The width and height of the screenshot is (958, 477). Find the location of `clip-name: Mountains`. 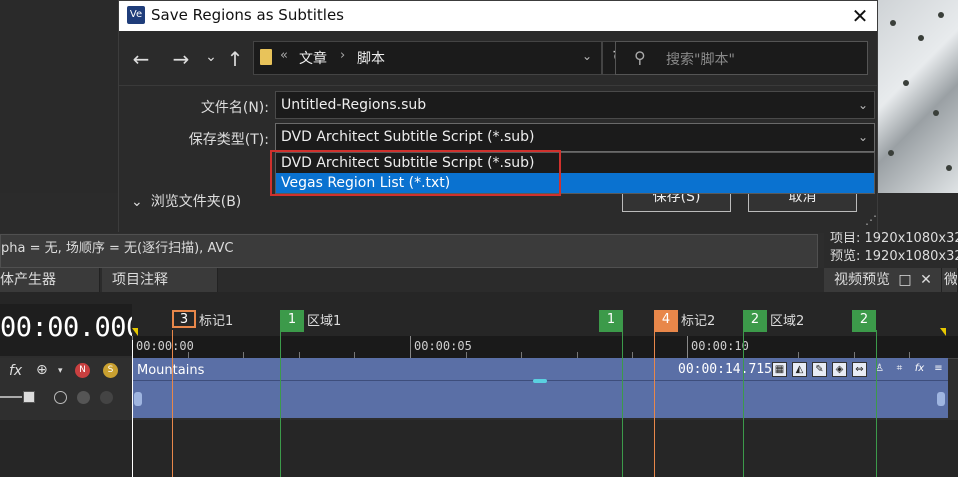

clip-name: Mountains is located at coordinates (171, 370).